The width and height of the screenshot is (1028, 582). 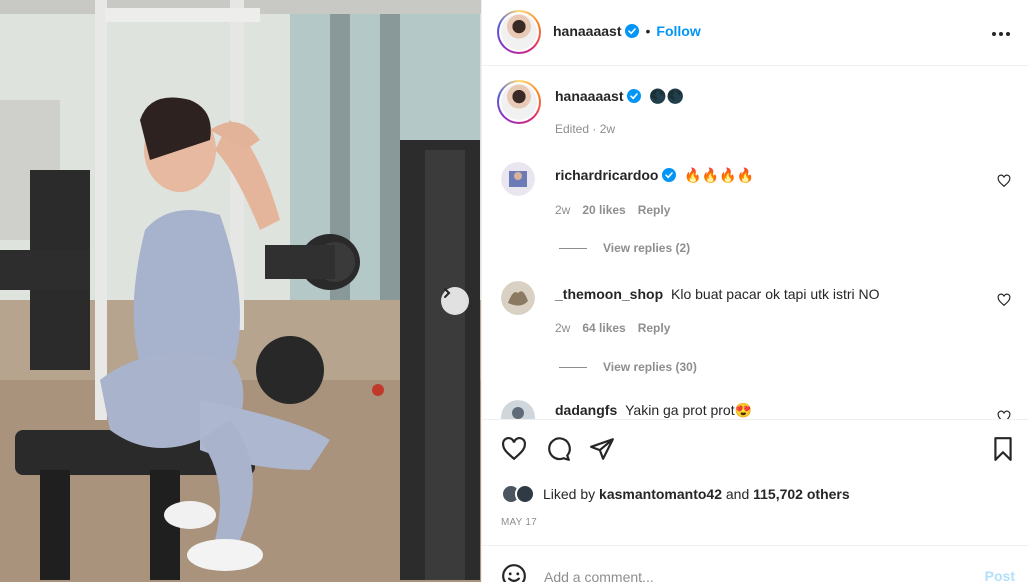 I want to click on caption-edited: Edited · 2w, so click(x=585, y=129).